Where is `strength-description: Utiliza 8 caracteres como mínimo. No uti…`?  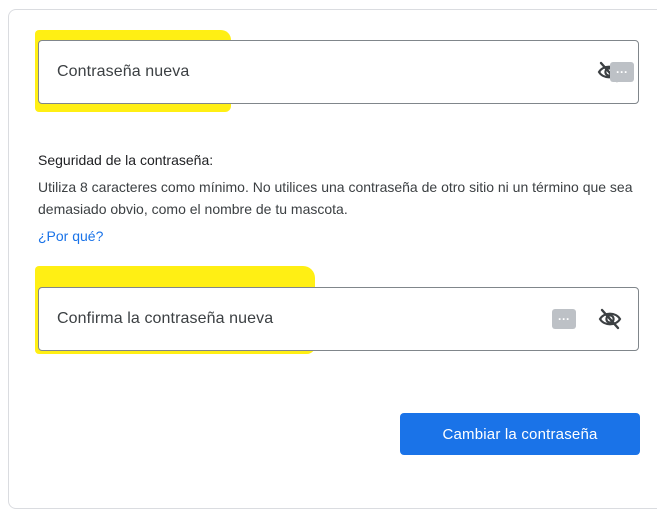
strength-description: Utiliza 8 caracteres como mínimo. No uti… is located at coordinates (335, 198).